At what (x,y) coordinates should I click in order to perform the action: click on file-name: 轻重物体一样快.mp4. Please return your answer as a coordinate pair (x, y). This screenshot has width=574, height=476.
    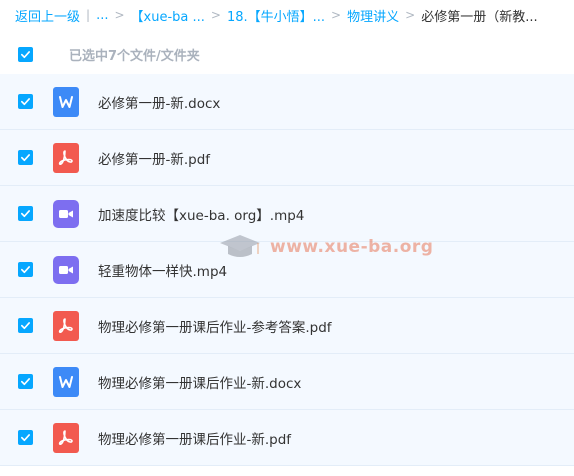
    Looking at the image, I should click on (162, 270).